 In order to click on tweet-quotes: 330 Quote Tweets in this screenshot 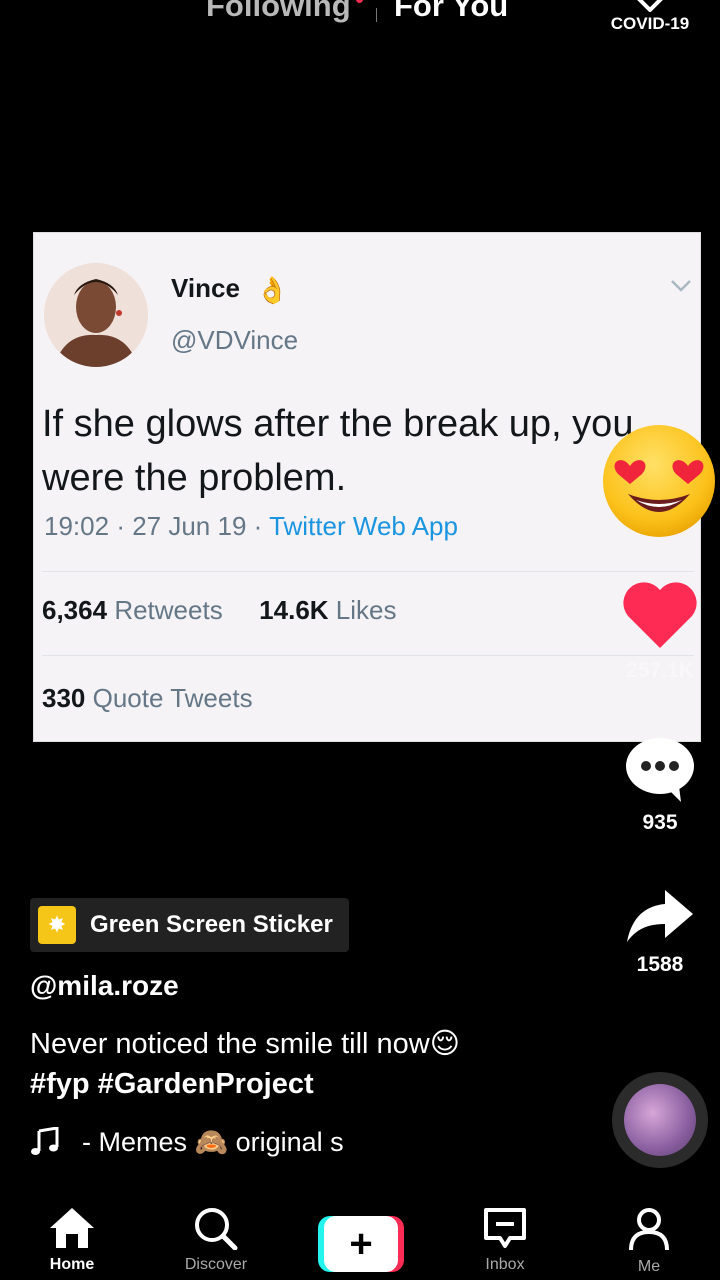, I will do `click(147, 698)`.